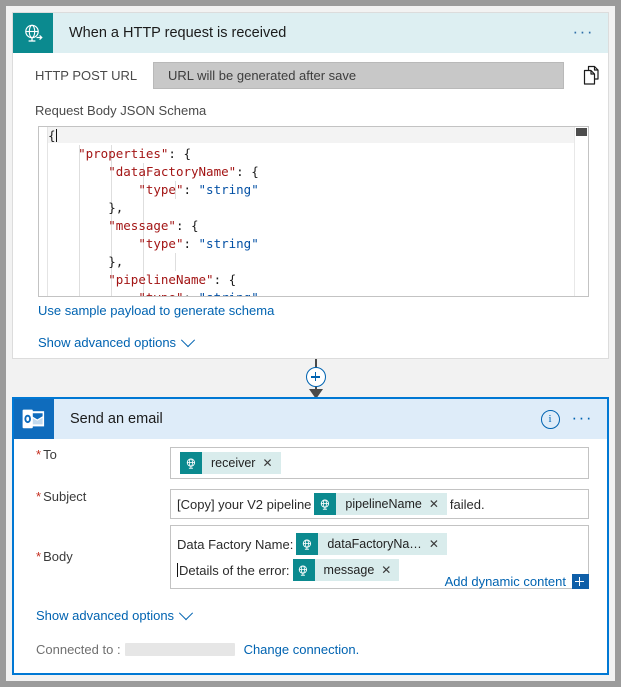 The width and height of the screenshot is (621, 687). I want to click on token-label: pipelineName, so click(383, 504).